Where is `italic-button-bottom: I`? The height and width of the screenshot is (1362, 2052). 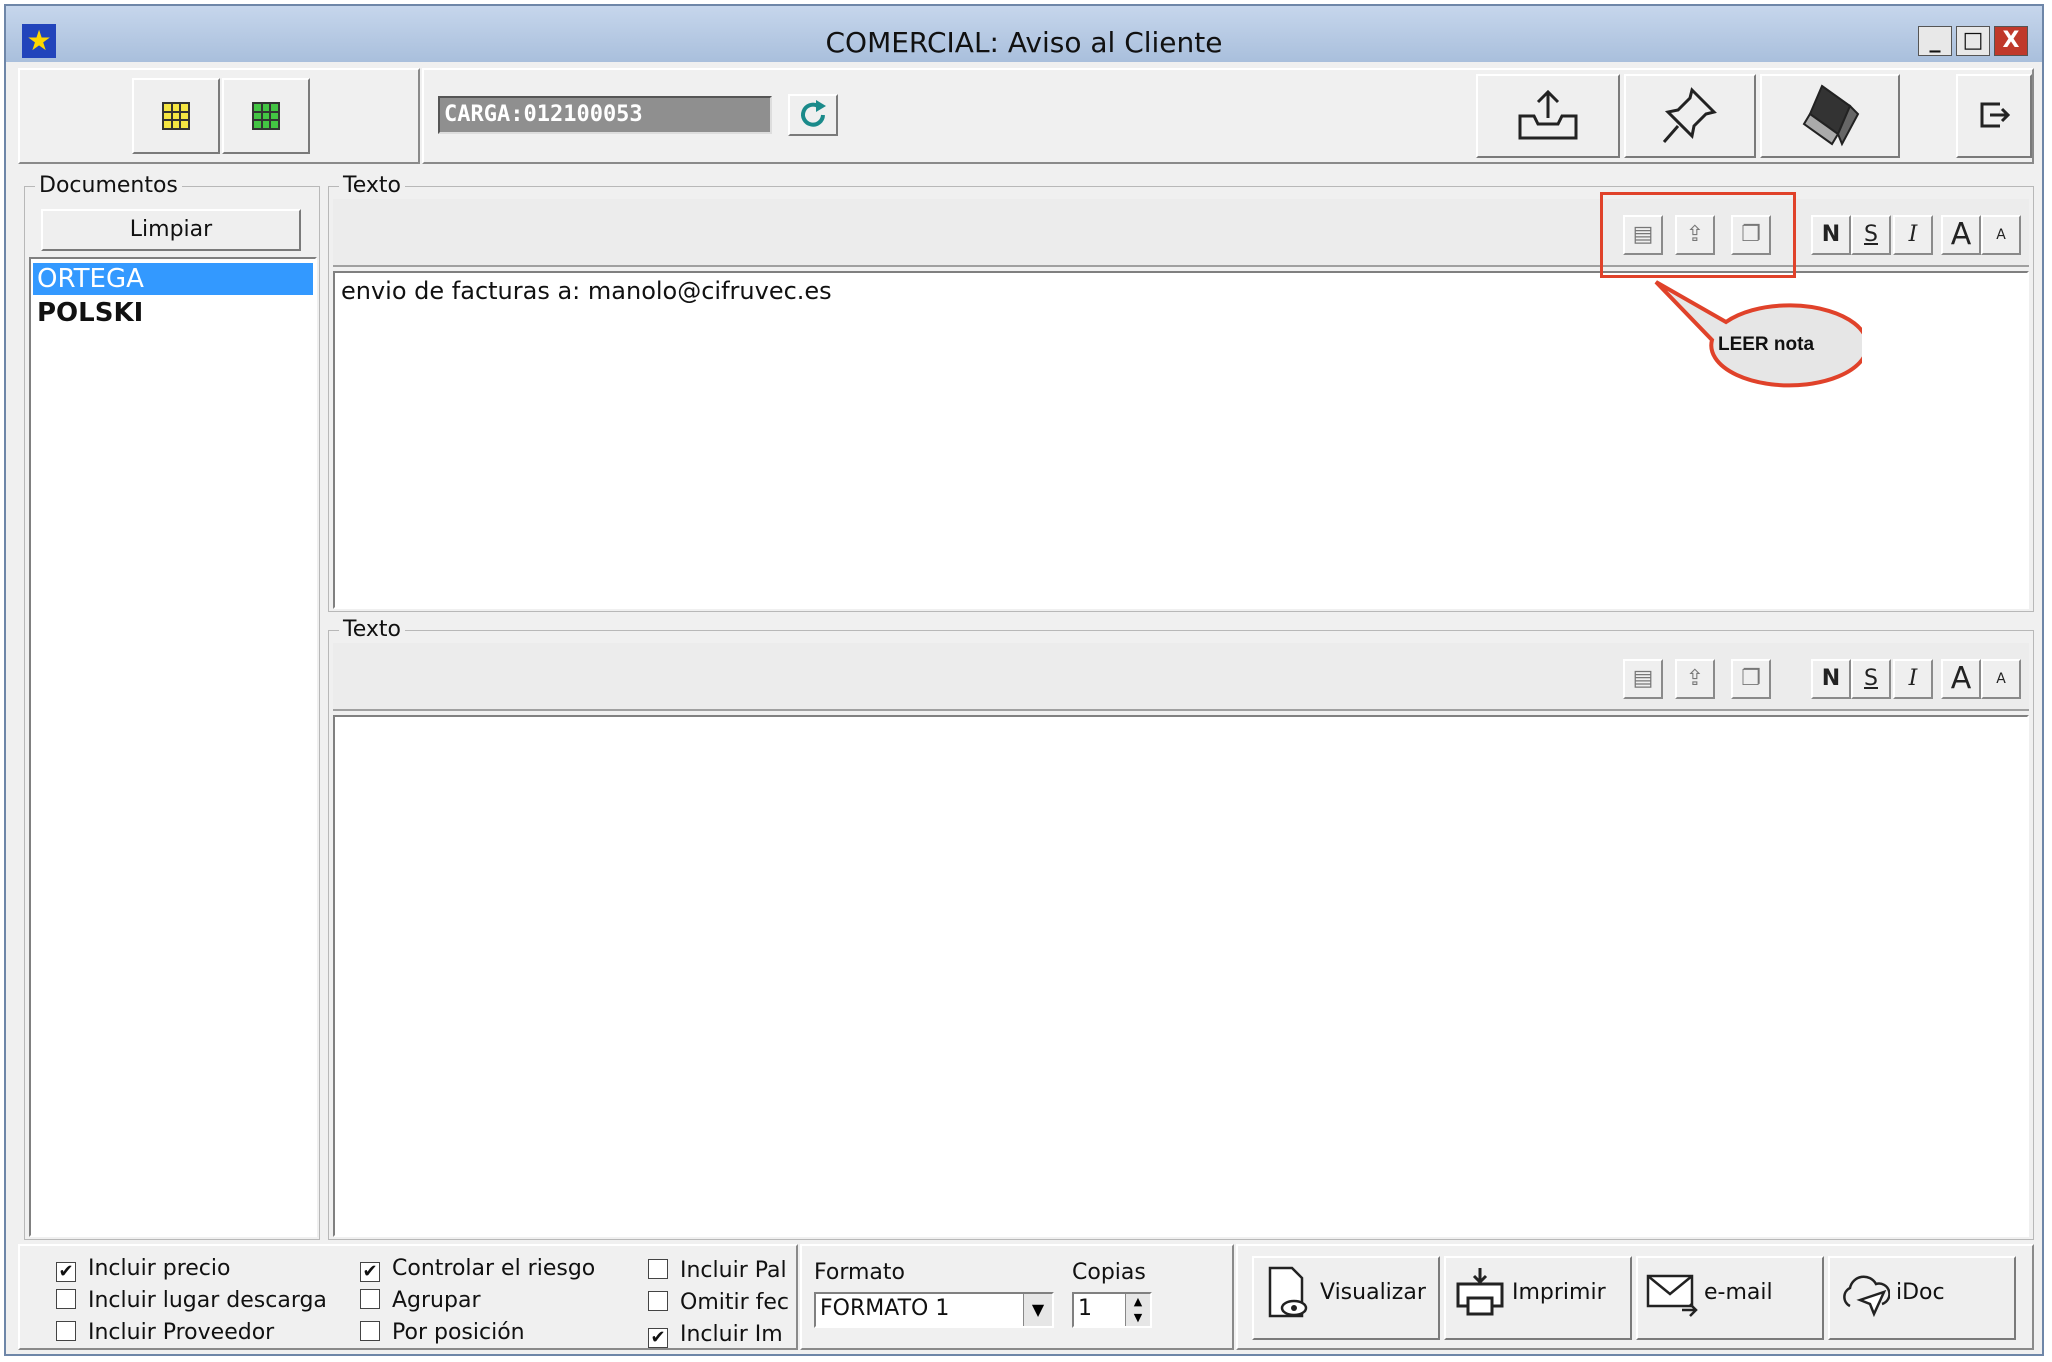
italic-button-bottom: I is located at coordinates (1913, 679).